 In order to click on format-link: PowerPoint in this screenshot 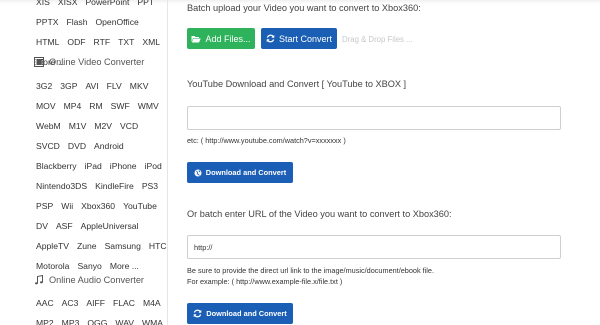, I will do `click(107, 6)`.